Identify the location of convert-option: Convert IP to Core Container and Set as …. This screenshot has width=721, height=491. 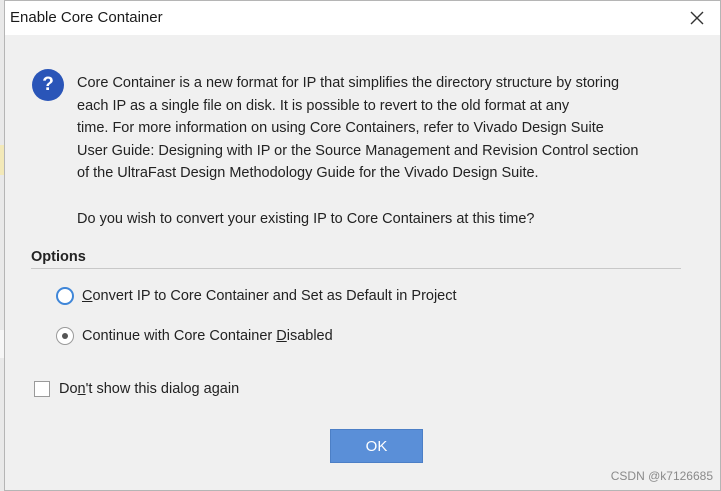
(256, 296).